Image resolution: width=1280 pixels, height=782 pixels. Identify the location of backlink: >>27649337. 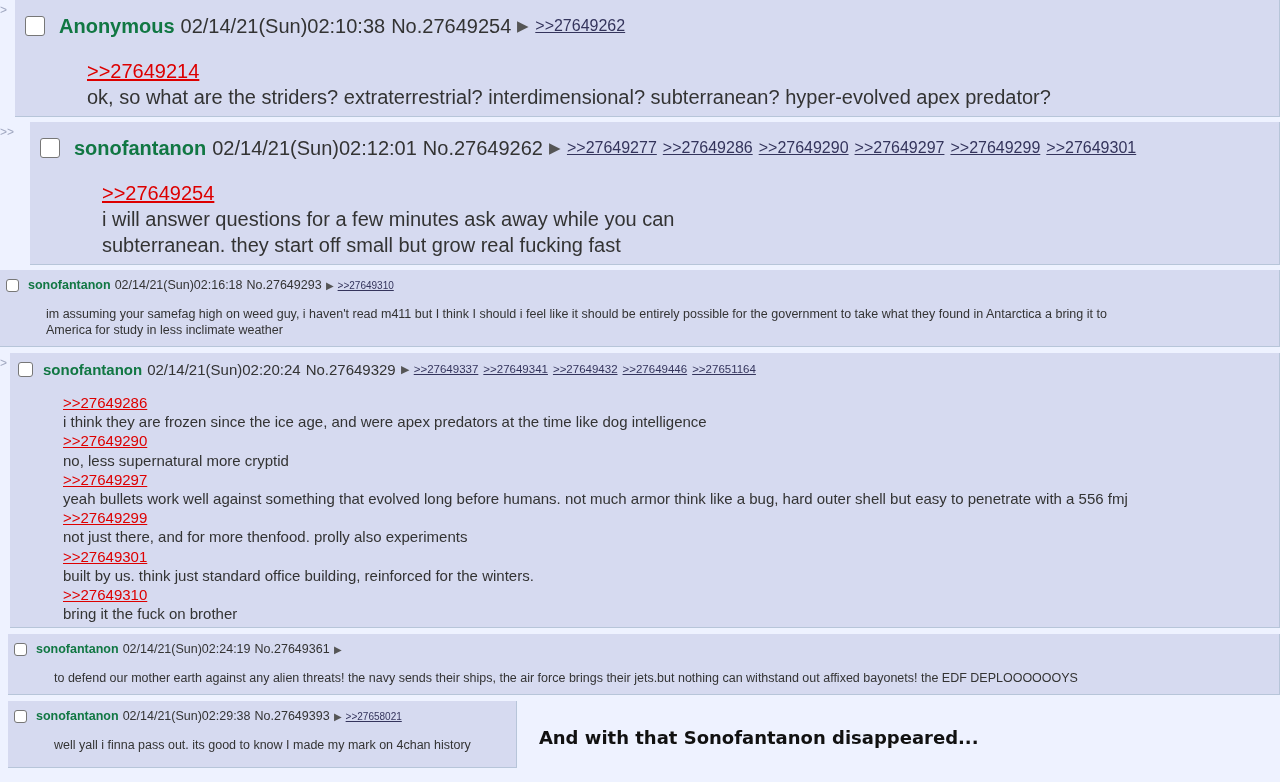
(446, 369).